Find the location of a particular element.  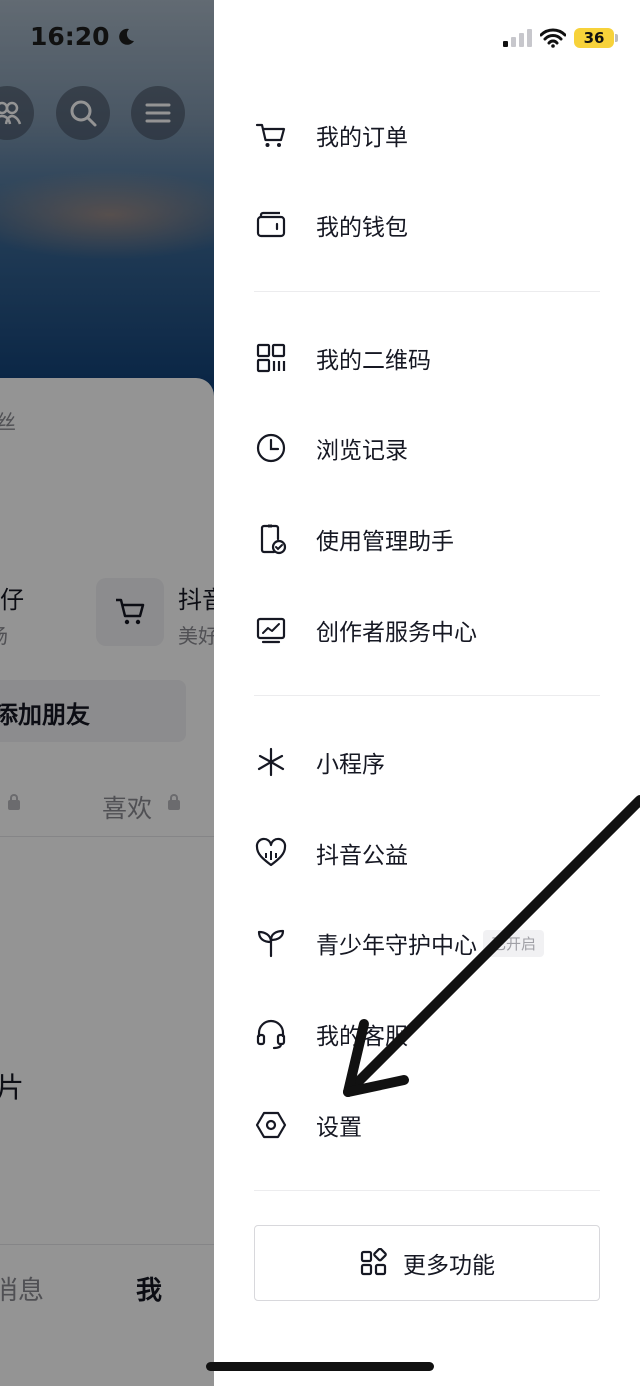

clock-icon is located at coordinates (271, 448).